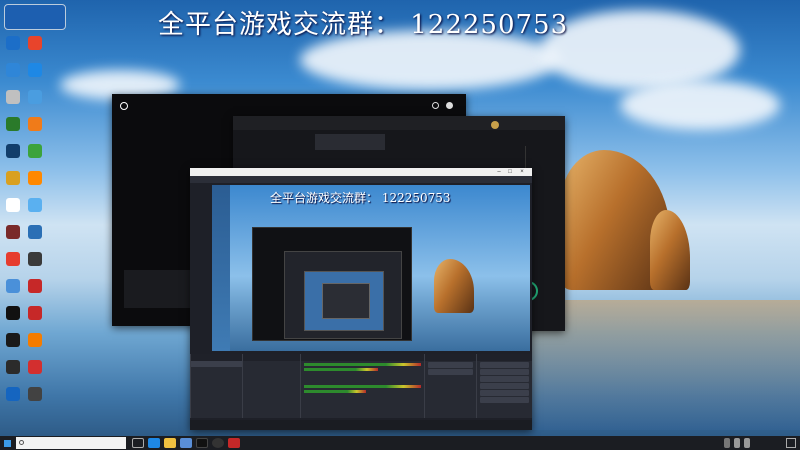  Describe the element at coordinates (71, 443) in the screenshot. I see `search-box` at that location.